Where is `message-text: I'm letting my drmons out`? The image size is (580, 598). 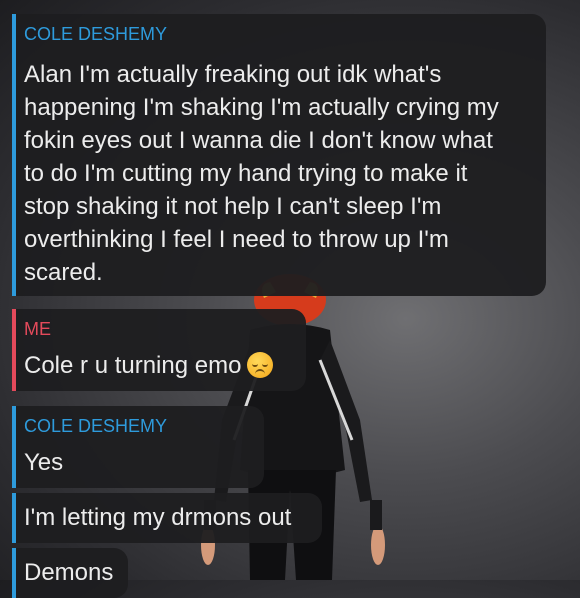 message-text: I'm letting my drmons out is located at coordinates (158, 517).